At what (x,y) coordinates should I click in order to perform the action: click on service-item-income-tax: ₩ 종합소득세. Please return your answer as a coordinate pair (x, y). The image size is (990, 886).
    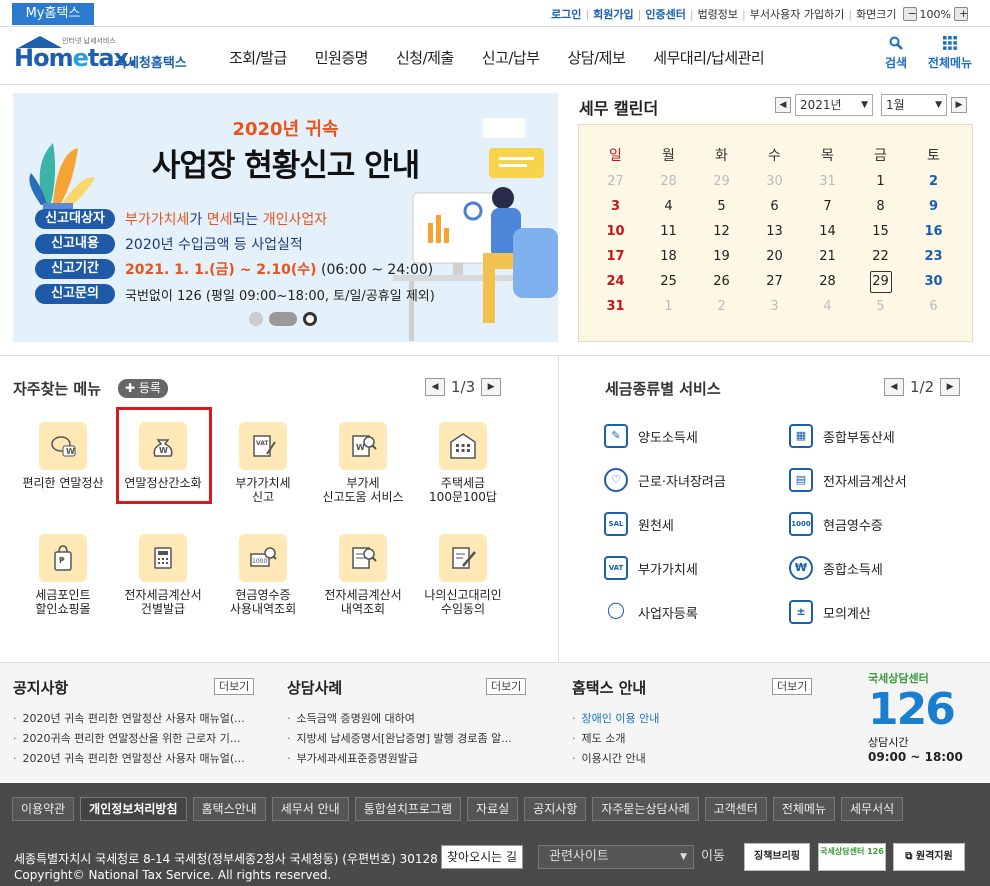
    Looking at the image, I should click on (836, 568).